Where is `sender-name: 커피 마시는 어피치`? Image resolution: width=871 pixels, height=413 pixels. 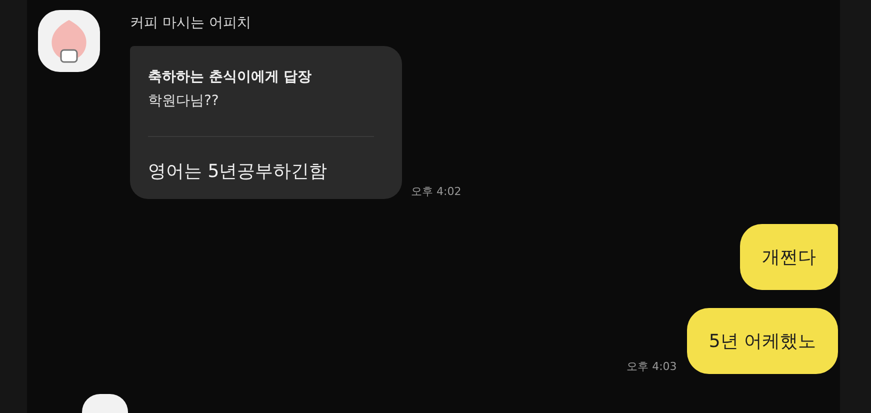
sender-name: 커피 마시는 어피치 is located at coordinates (191, 23).